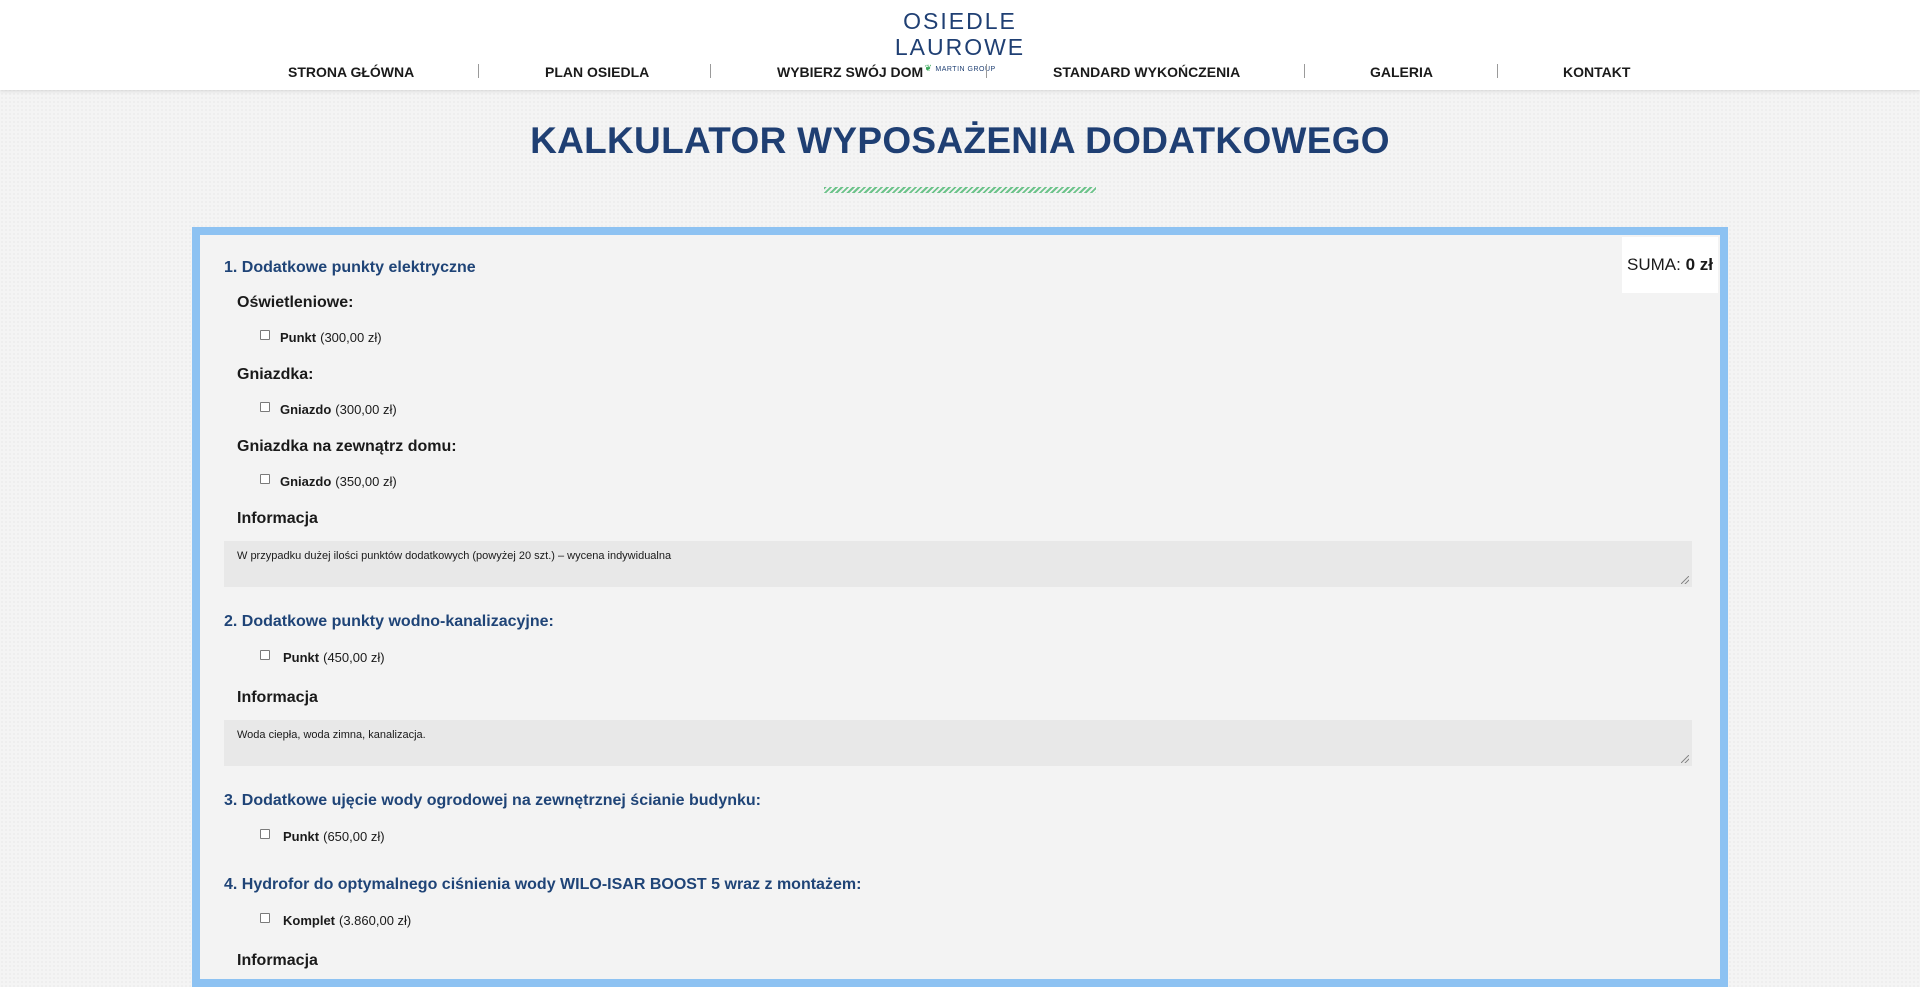 Image resolution: width=1920 pixels, height=987 pixels. What do you see at coordinates (354, 657) in the screenshot?
I see `option-price: (450,00 zł)` at bounding box center [354, 657].